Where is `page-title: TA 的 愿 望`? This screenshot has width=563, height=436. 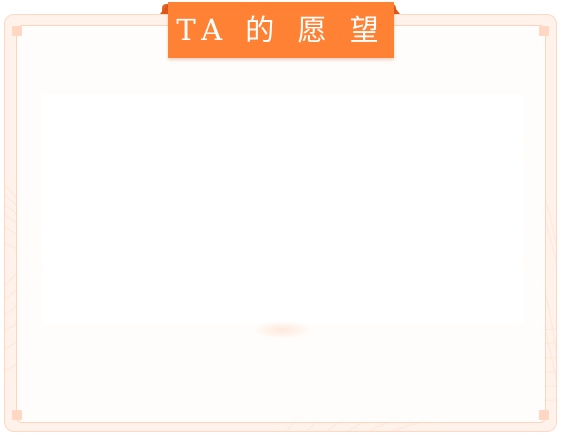 page-title: TA 的 愿 望 is located at coordinates (281, 30).